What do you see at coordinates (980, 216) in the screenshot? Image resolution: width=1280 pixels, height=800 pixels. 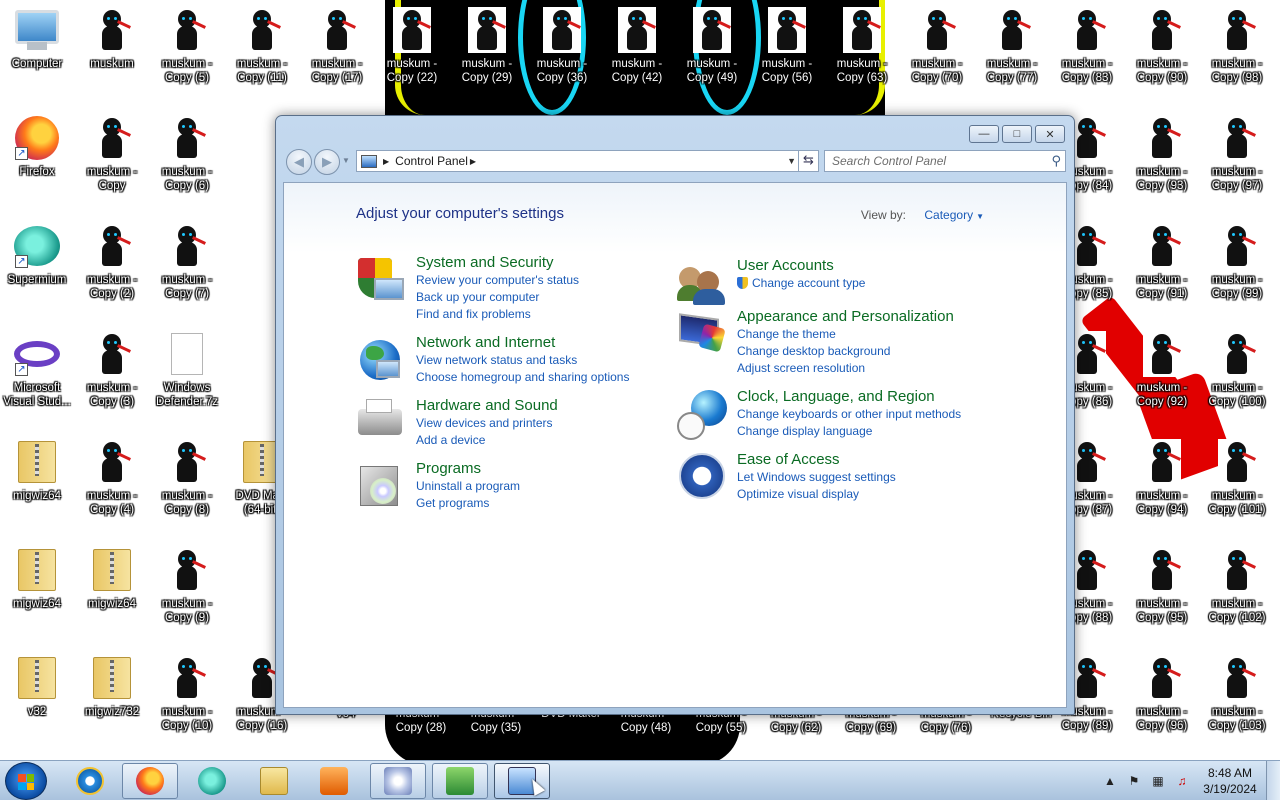 I see `chevron-down-icon: ▼` at bounding box center [980, 216].